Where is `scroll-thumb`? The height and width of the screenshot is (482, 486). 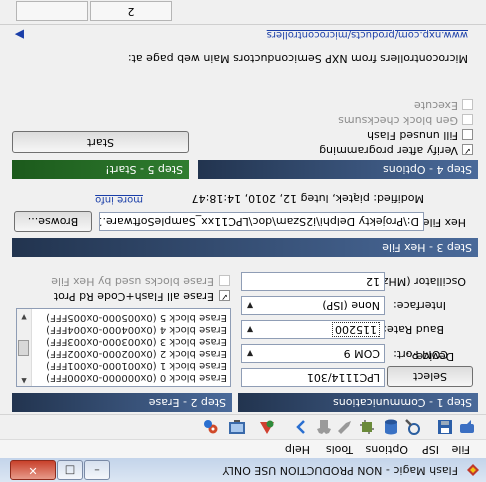
scroll-thumb is located at coordinates (23, 348).